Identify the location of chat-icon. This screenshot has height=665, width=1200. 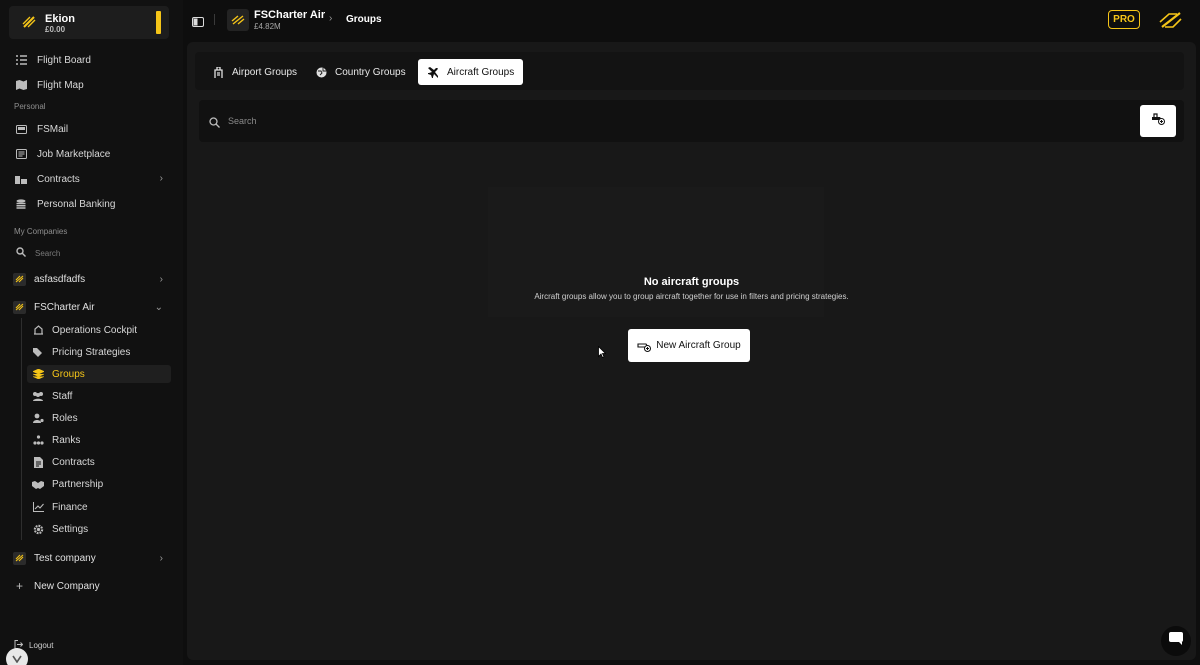
(1176, 641).